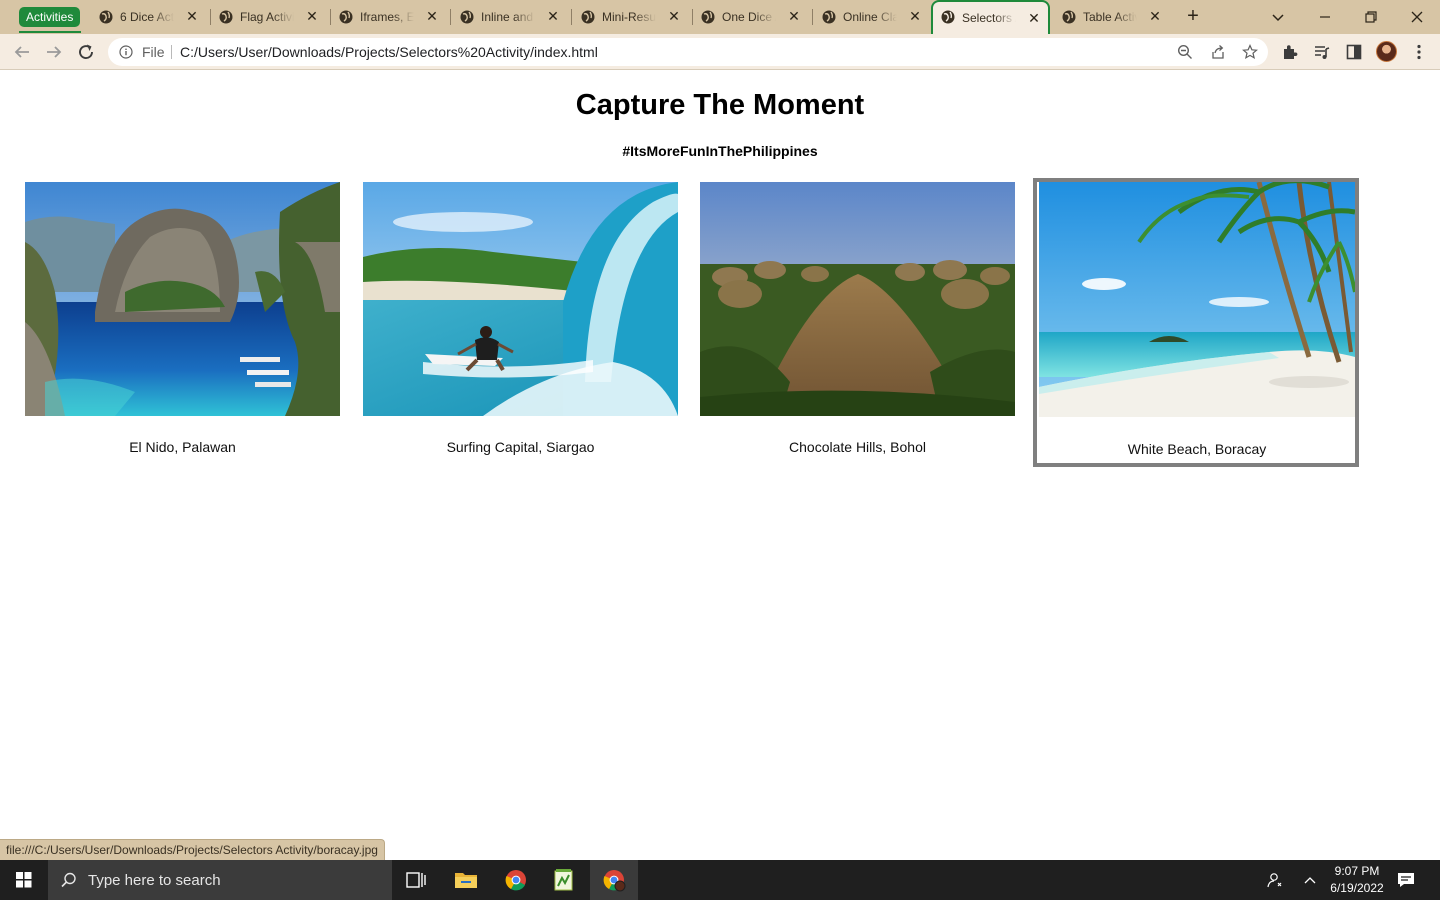 This screenshot has height=900, width=1440. Describe the element at coordinates (153, 52) in the screenshot. I see `scheme-label: File` at that location.